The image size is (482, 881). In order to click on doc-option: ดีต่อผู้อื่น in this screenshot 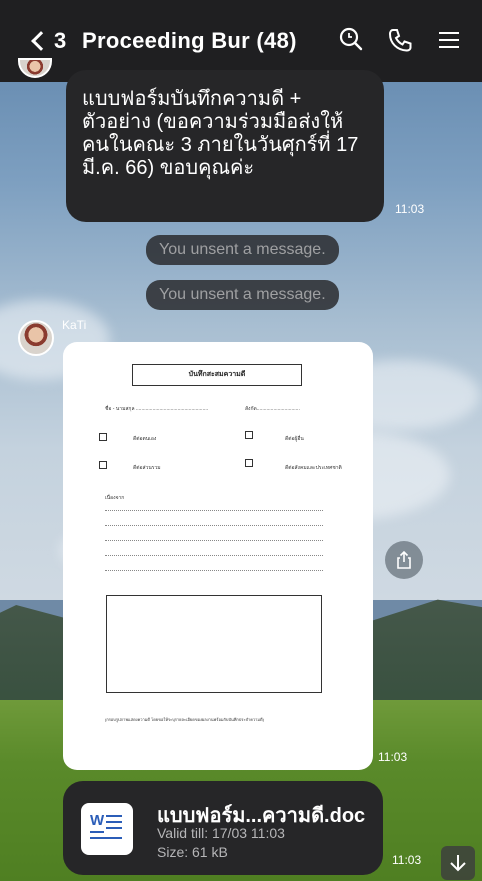, I will do `click(294, 439)`.